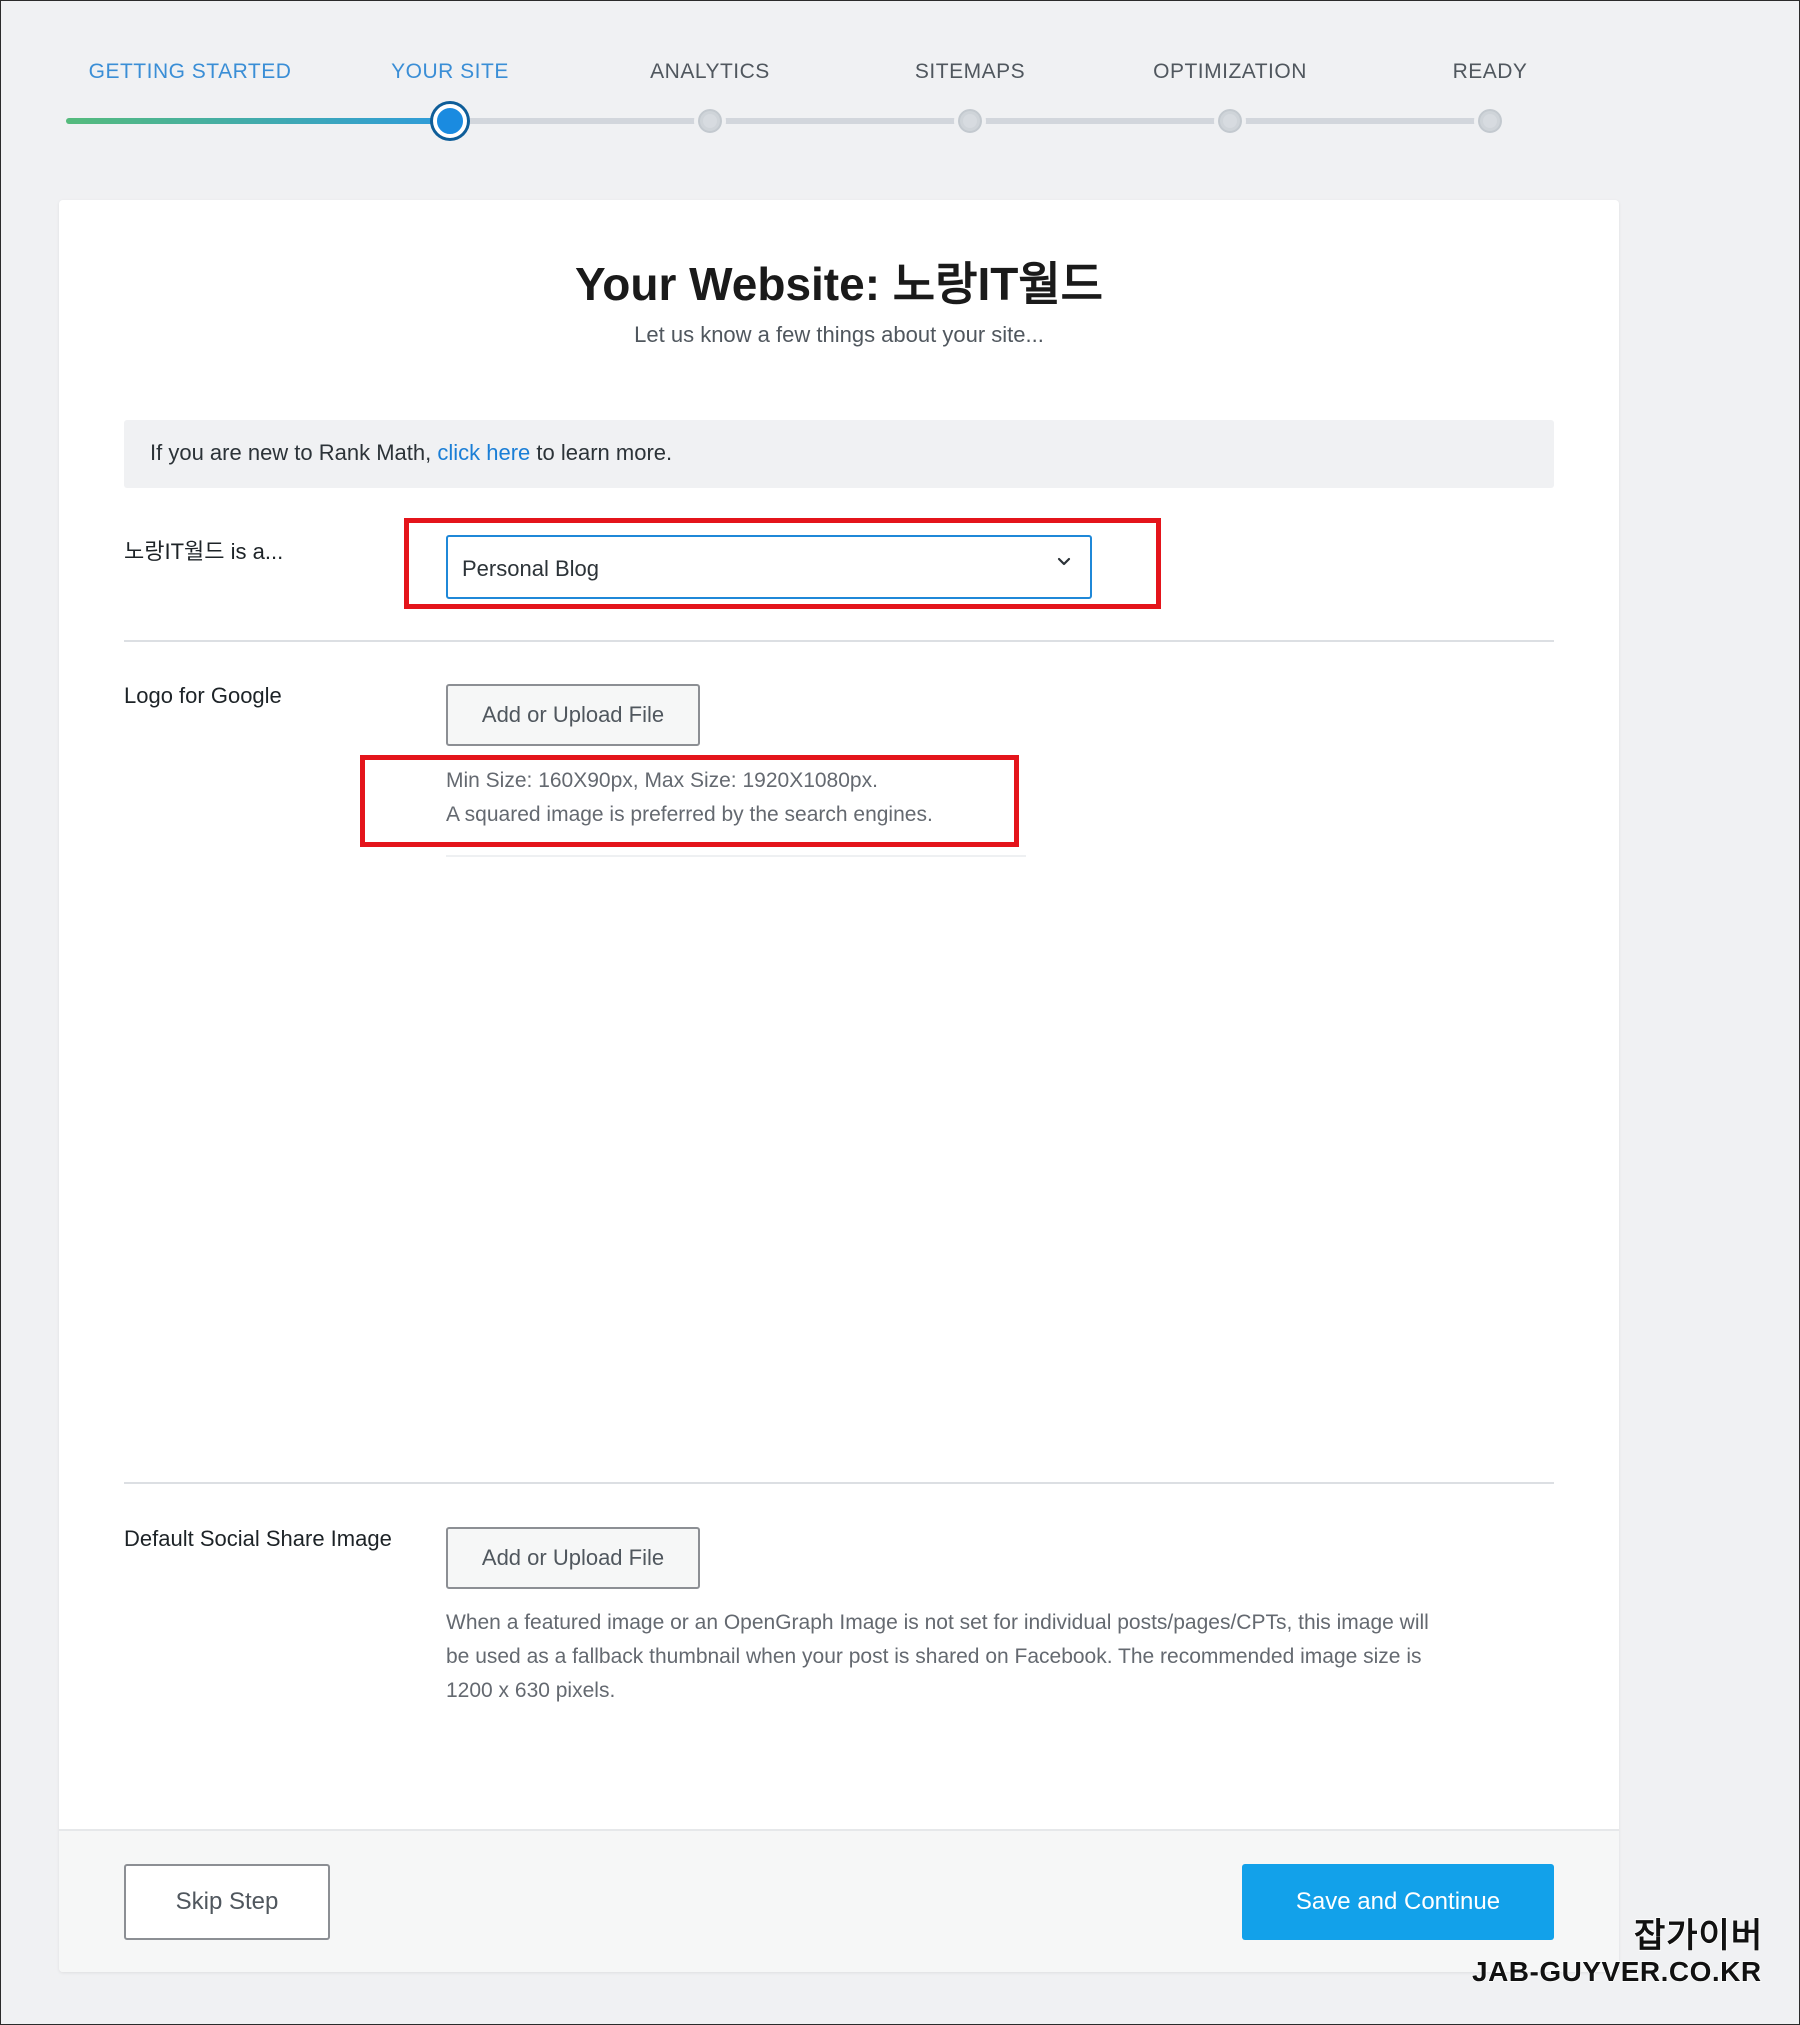 The height and width of the screenshot is (2025, 1800). What do you see at coordinates (1490, 71) in the screenshot?
I see `step-label-ready: READY` at bounding box center [1490, 71].